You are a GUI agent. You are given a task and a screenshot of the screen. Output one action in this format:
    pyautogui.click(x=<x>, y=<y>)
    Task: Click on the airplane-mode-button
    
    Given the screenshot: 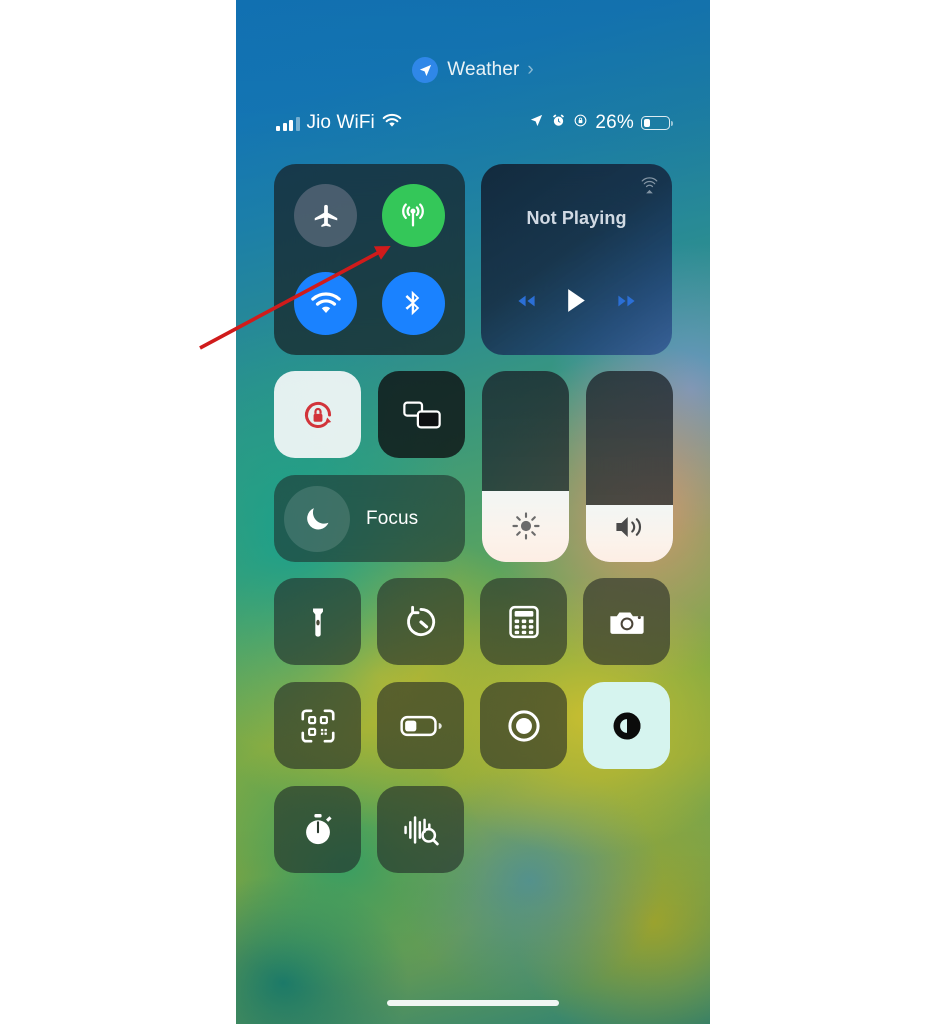 What is the action you would take?
    pyautogui.click(x=326, y=216)
    